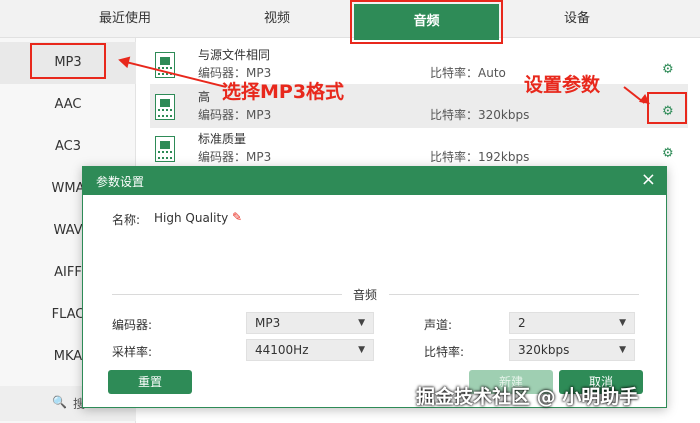 The height and width of the screenshot is (423, 700). What do you see at coordinates (310, 350) in the screenshot?
I see `samplerate-select: 44100Hz ▼` at bounding box center [310, 350].